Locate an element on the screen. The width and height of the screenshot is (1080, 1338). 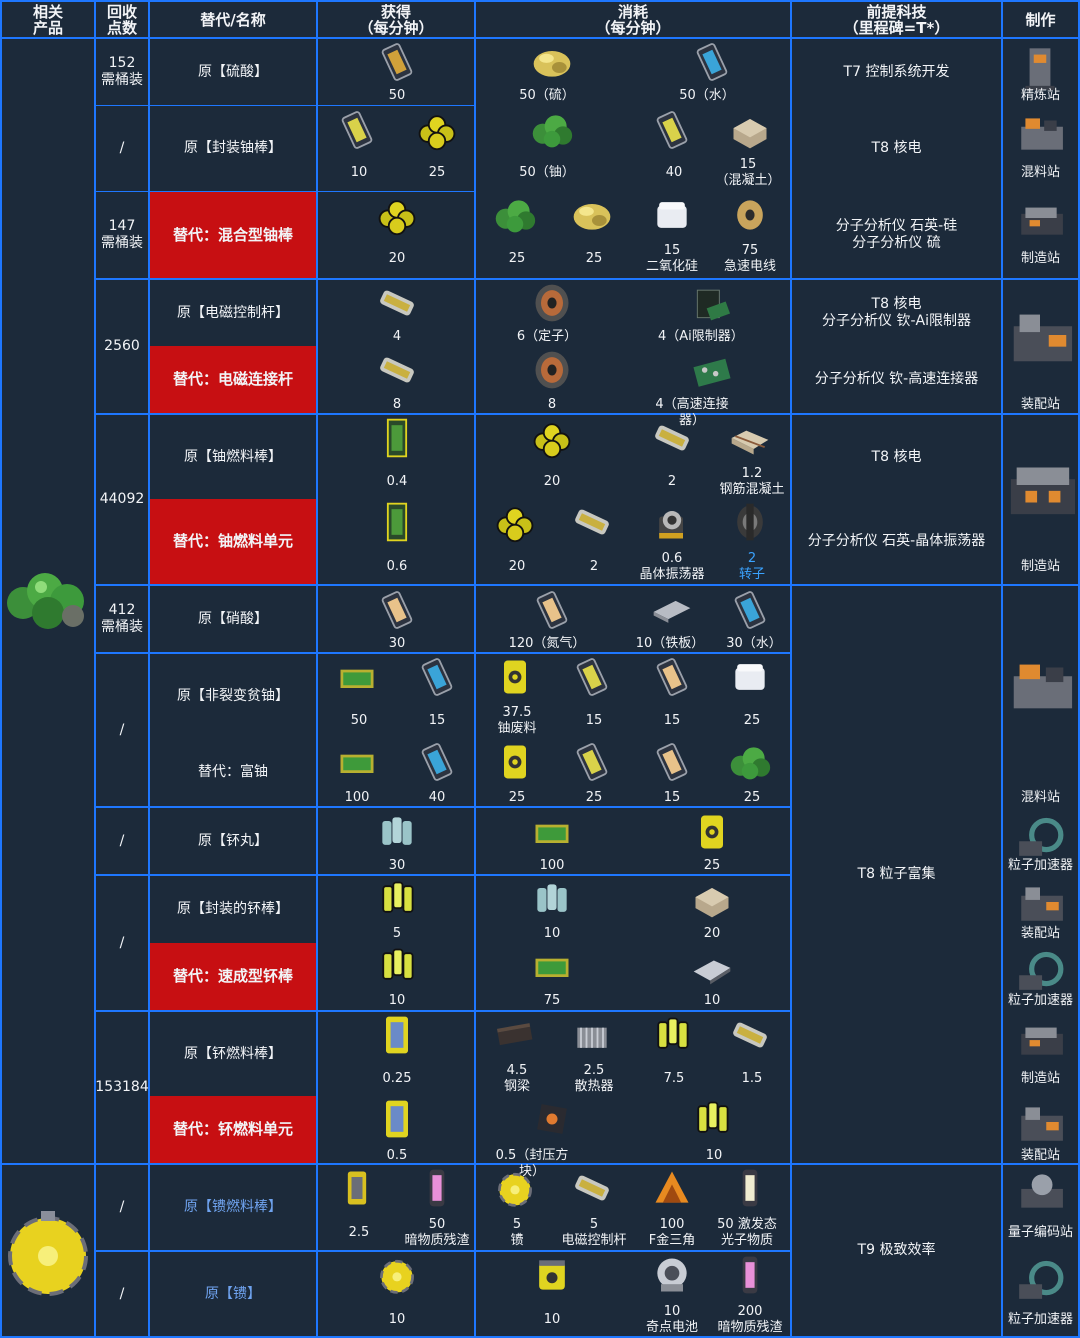
item-i14b is located at coordinates (592, 1035).